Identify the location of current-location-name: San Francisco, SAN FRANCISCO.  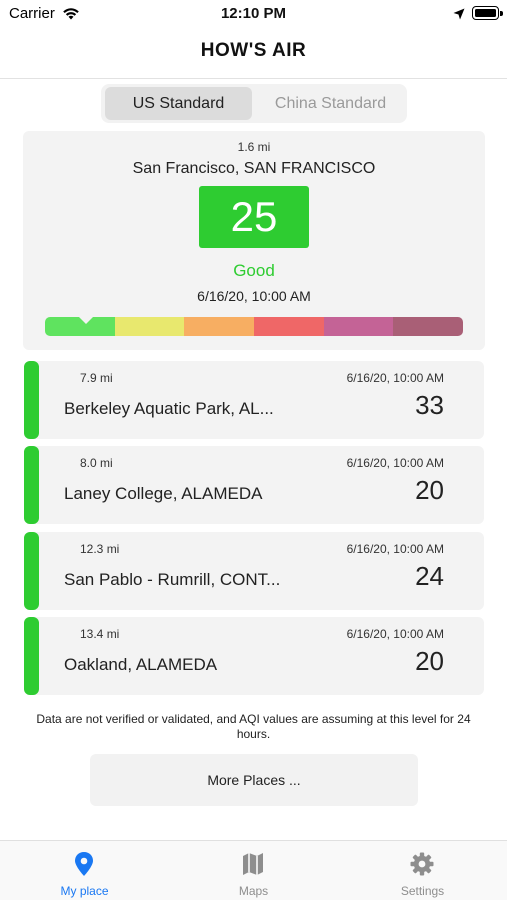
(254, 168).